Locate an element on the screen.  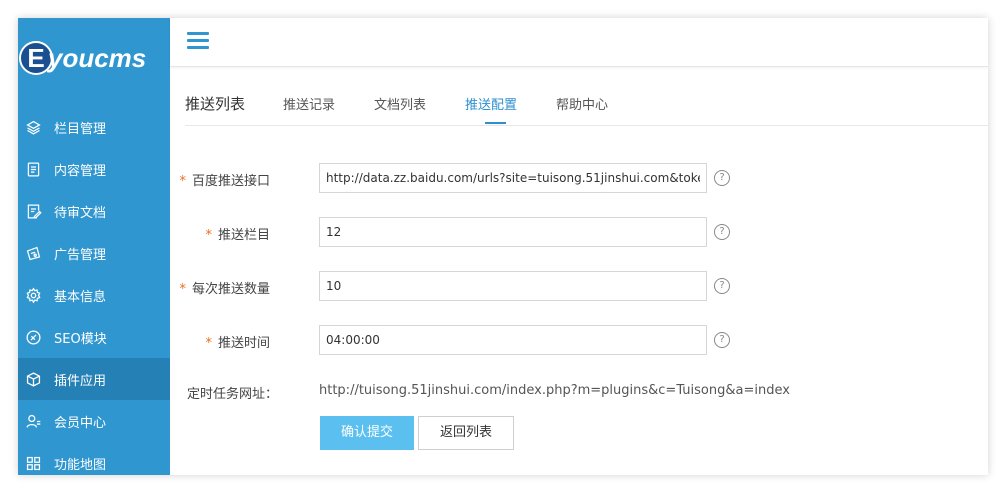
sidebar-item-members: 会员中心 is located at coordinates (94, 421).